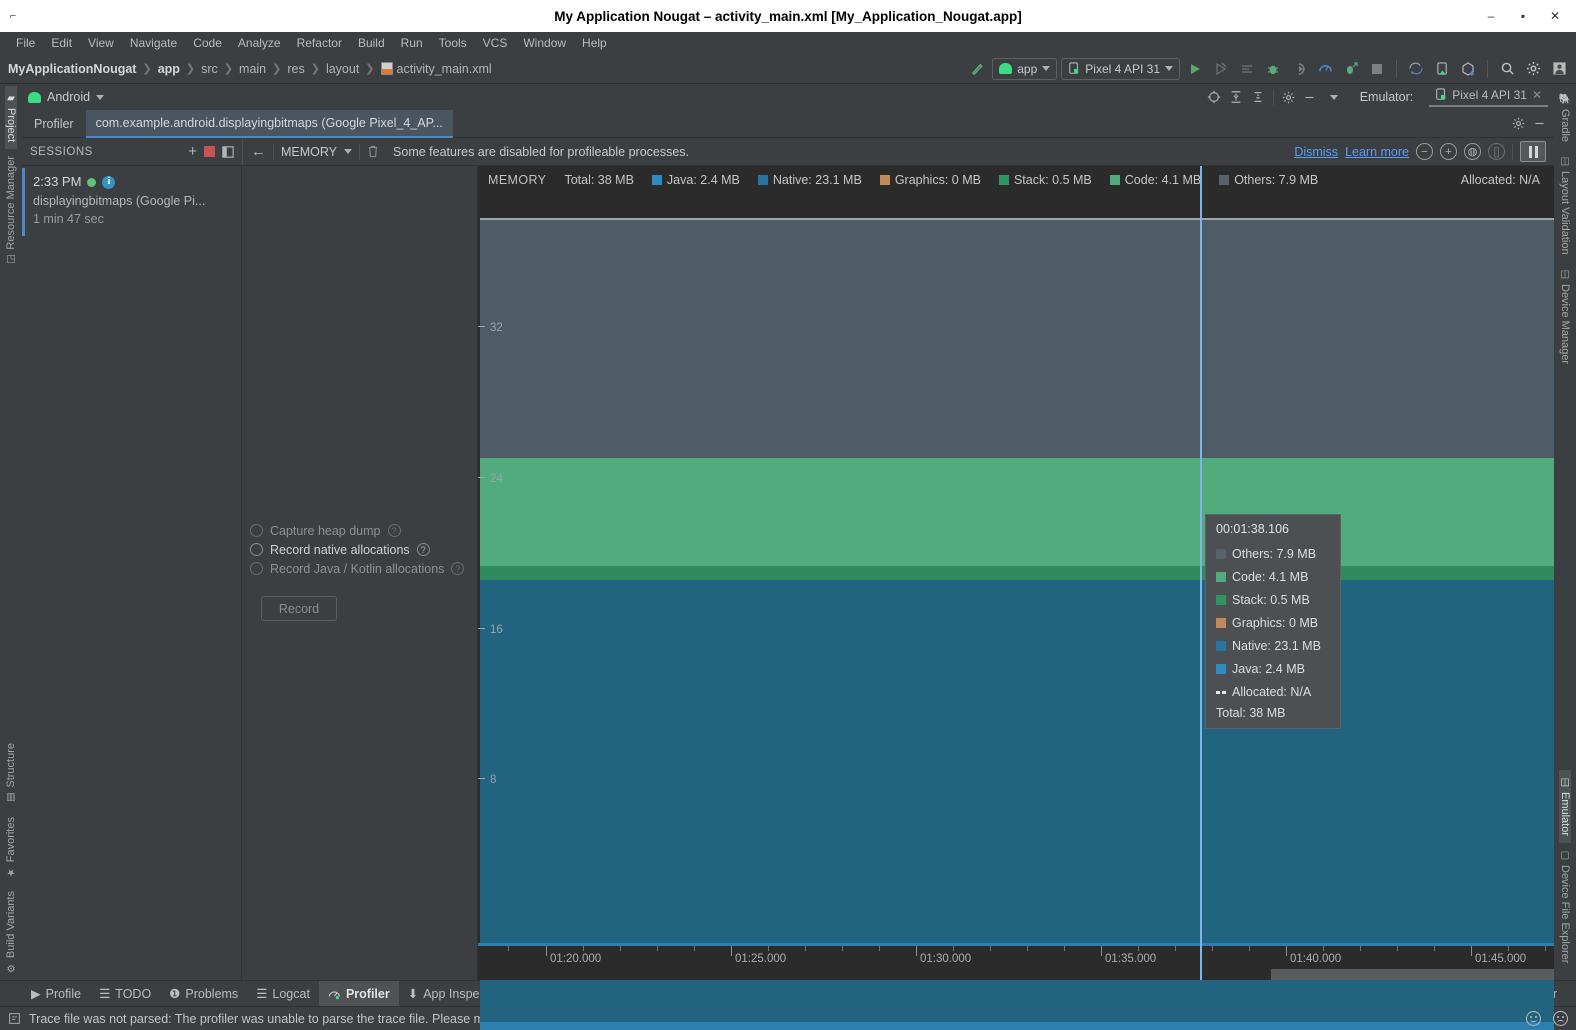 Image resolution: width=1576 pixels, height=1030 pixels. Describe the element at coordinates (594, 43) in the screenshot. I see `menu-item-help: Help` at that location.